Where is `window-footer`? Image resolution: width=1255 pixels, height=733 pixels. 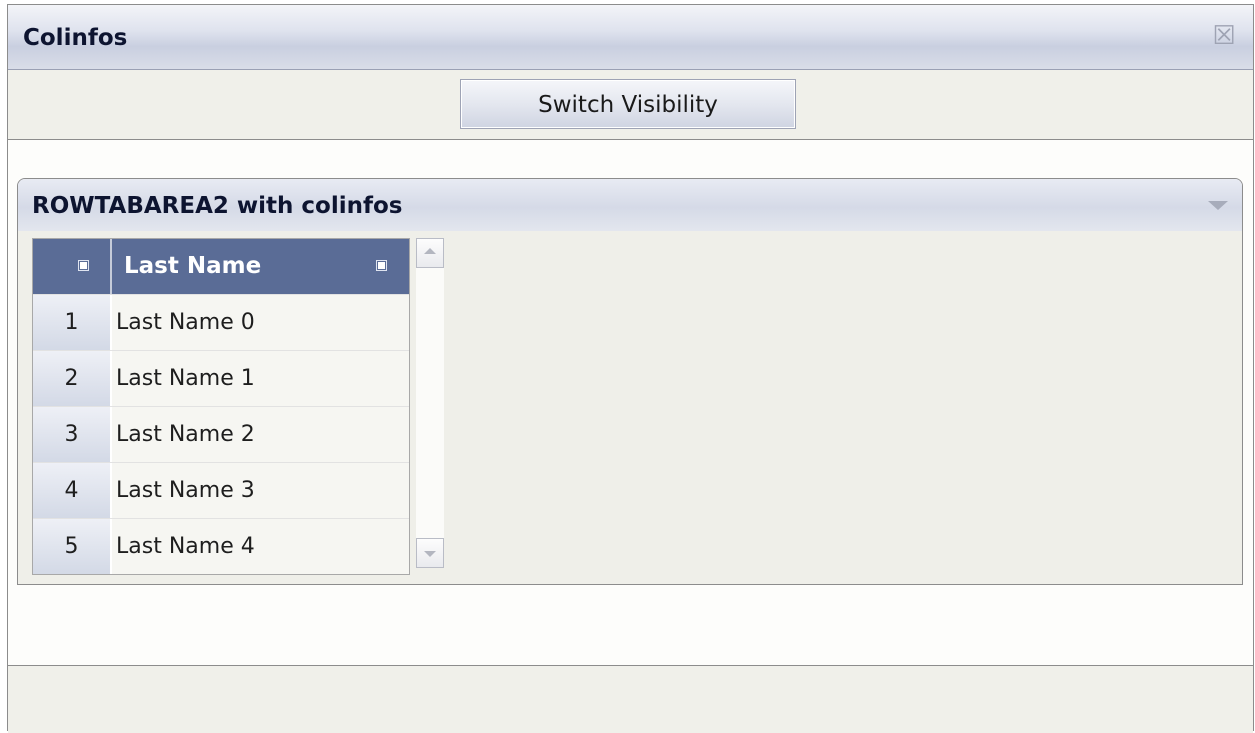 window-footer is located at coordinates (630, 699).